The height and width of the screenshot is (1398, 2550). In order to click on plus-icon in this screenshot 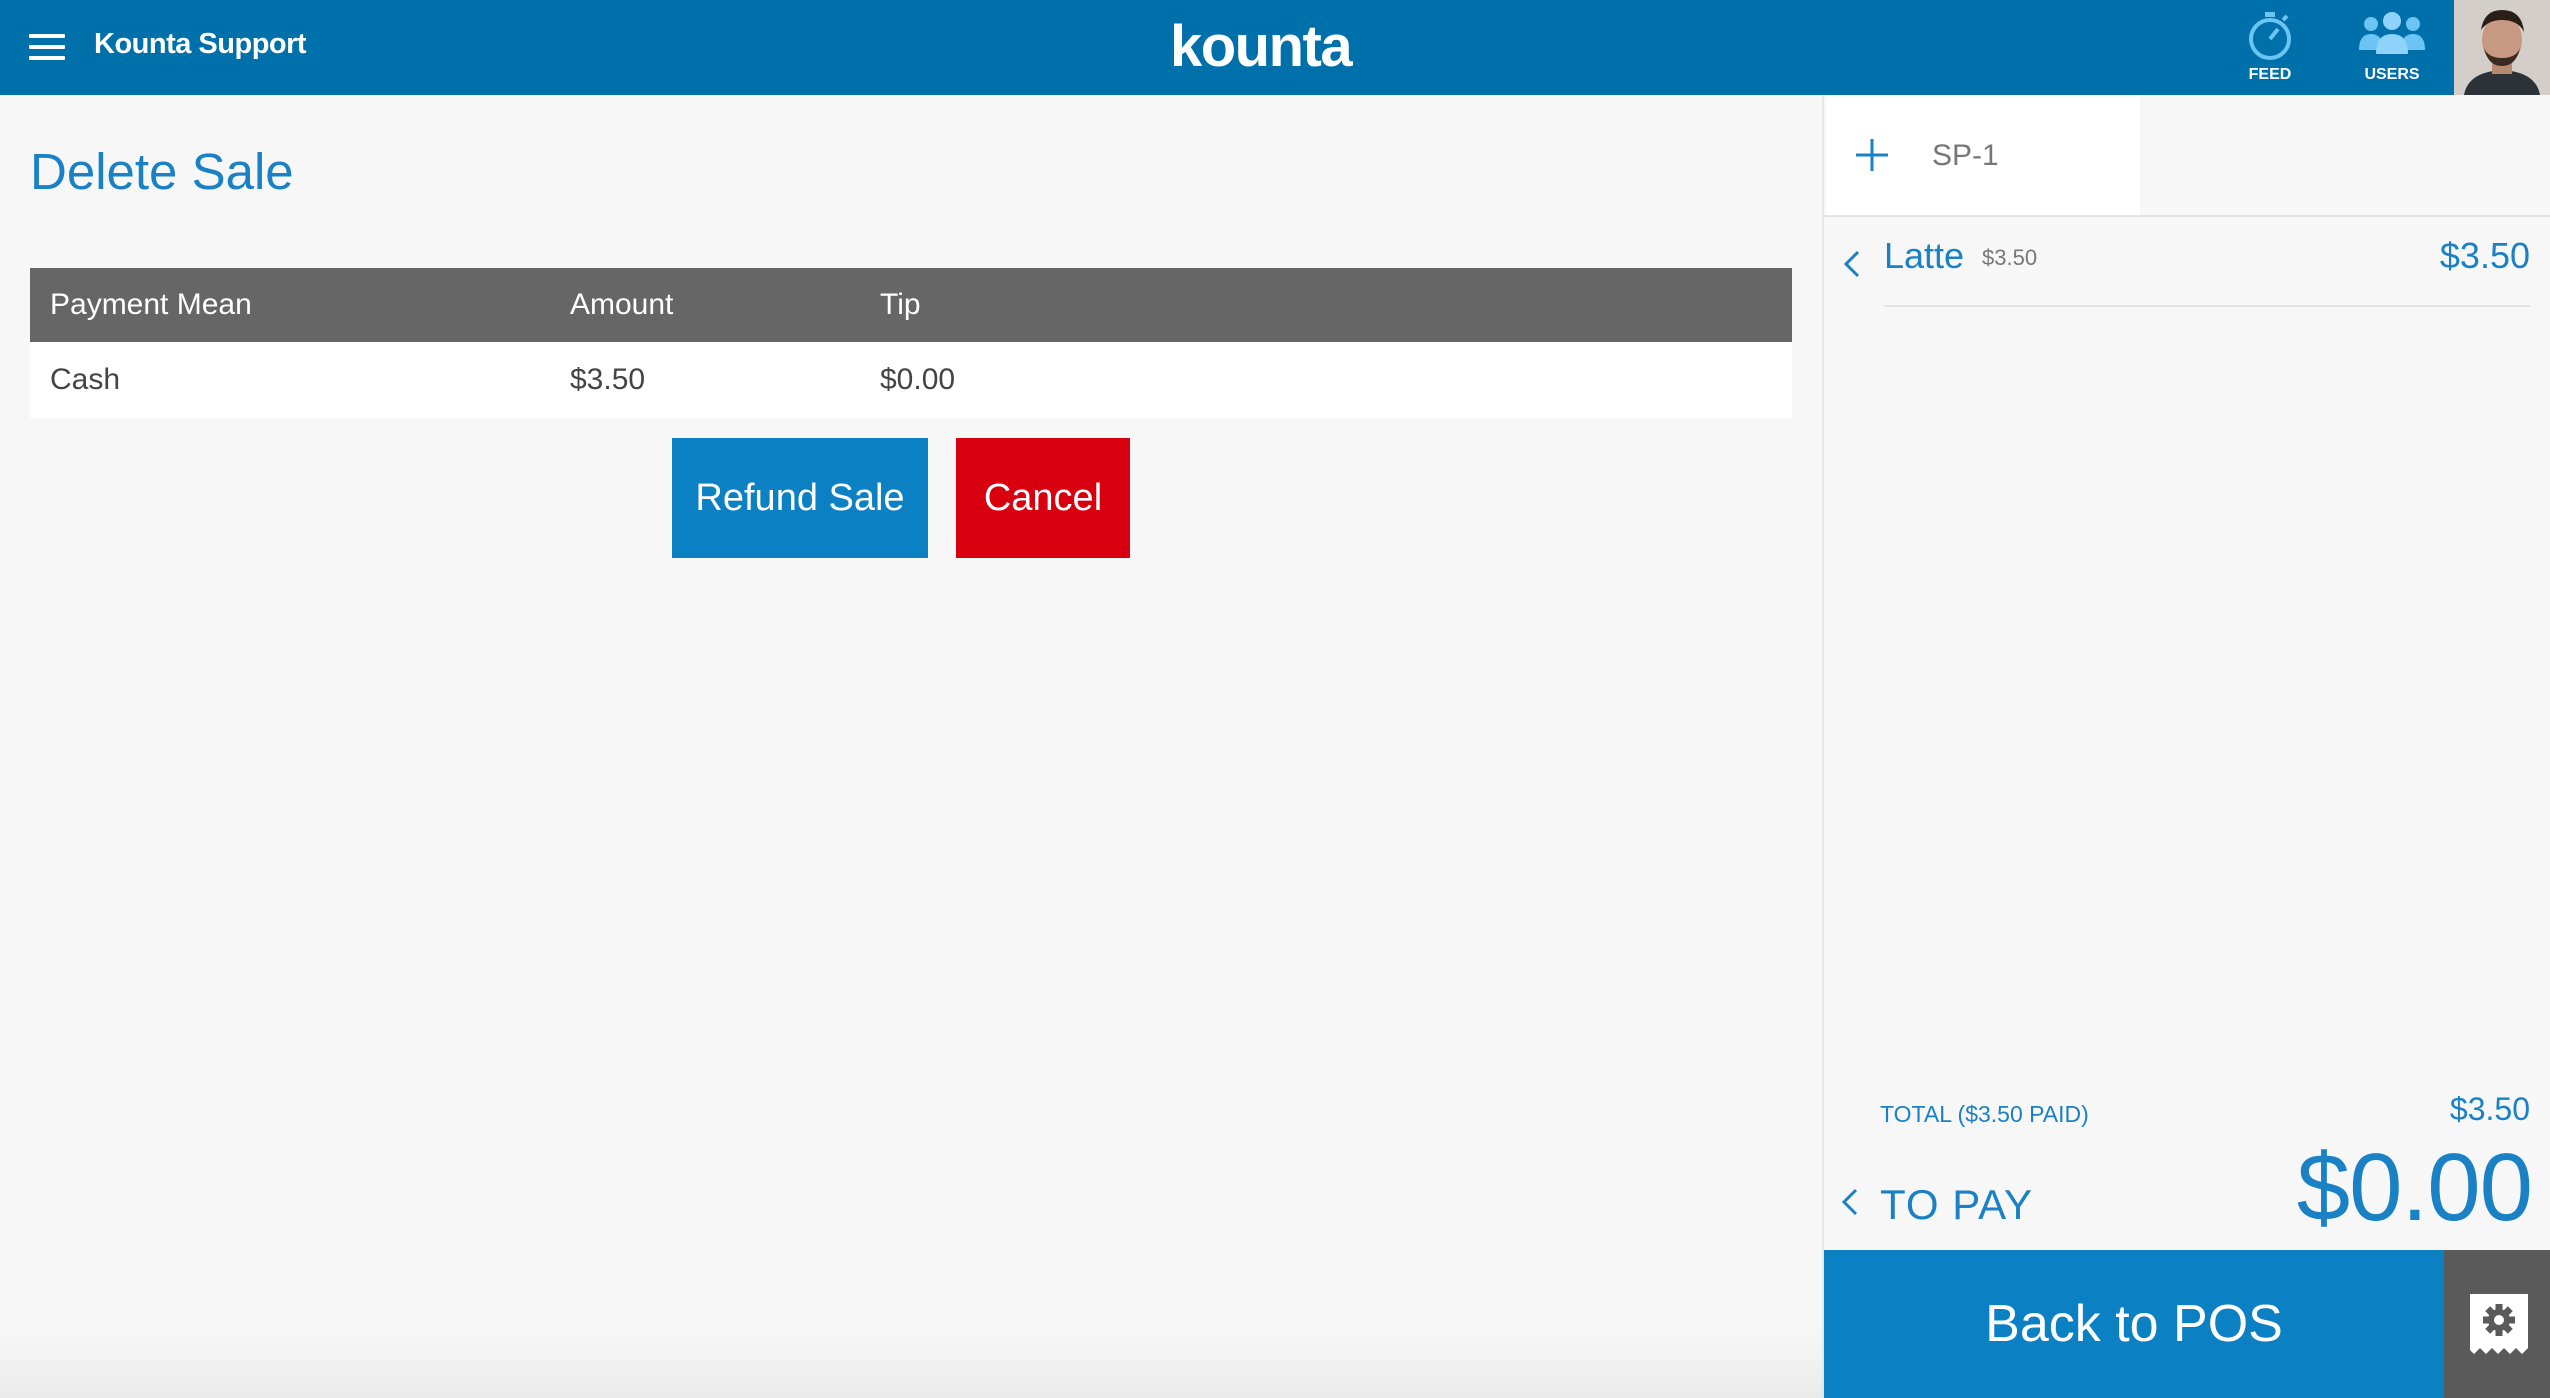, I will do `click(1872, 155)`.